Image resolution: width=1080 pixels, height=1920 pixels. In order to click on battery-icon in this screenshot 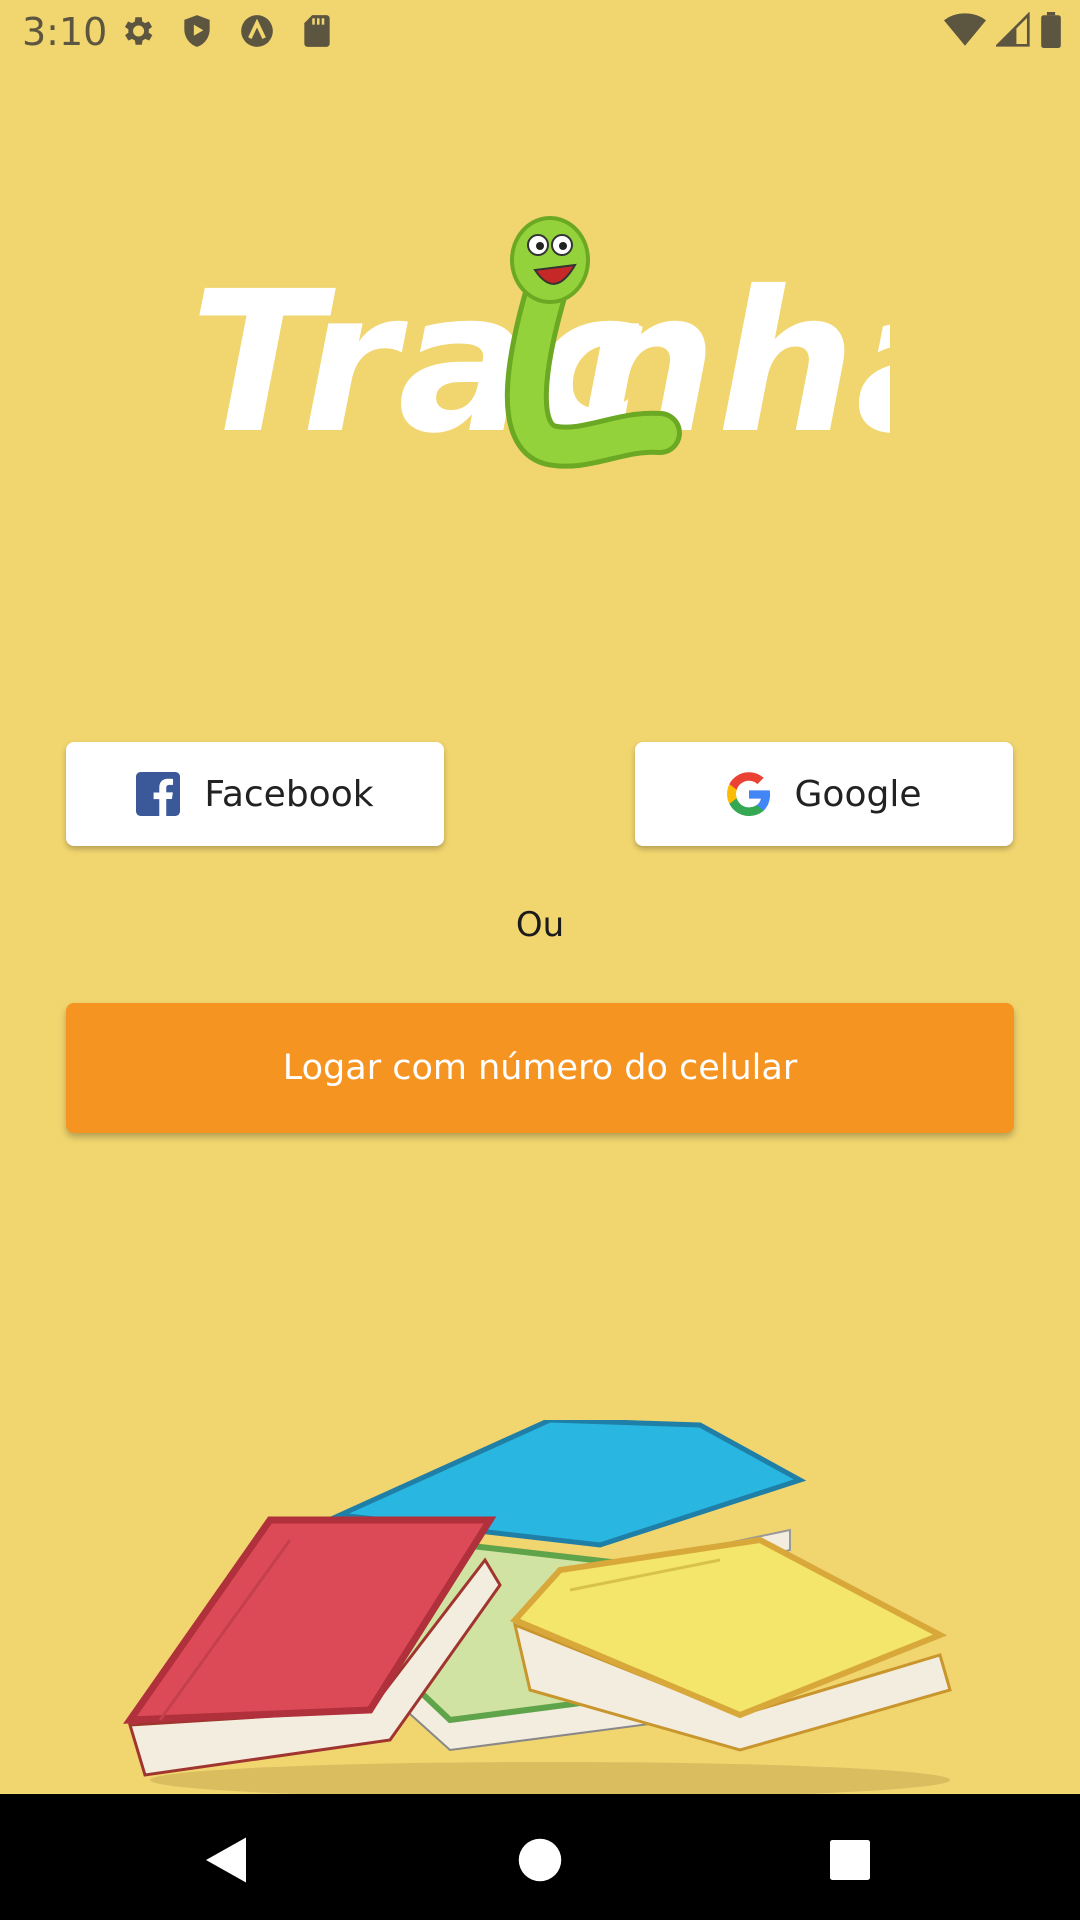, I will do `click(1051, 30)`.